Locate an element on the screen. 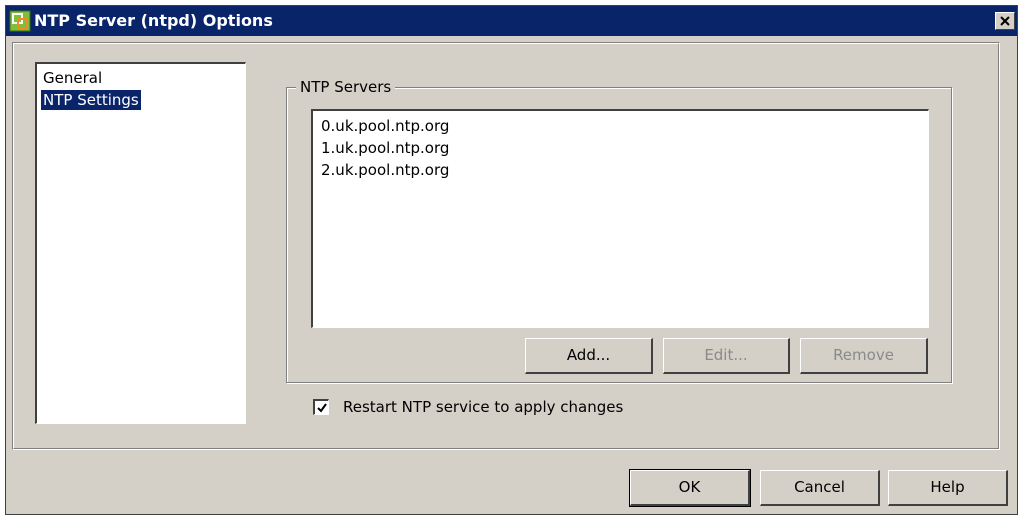 This screenshot has width=1022, height=520. list-item: 1.uk.pool.ntp.org is located at coordinates (385, 148).